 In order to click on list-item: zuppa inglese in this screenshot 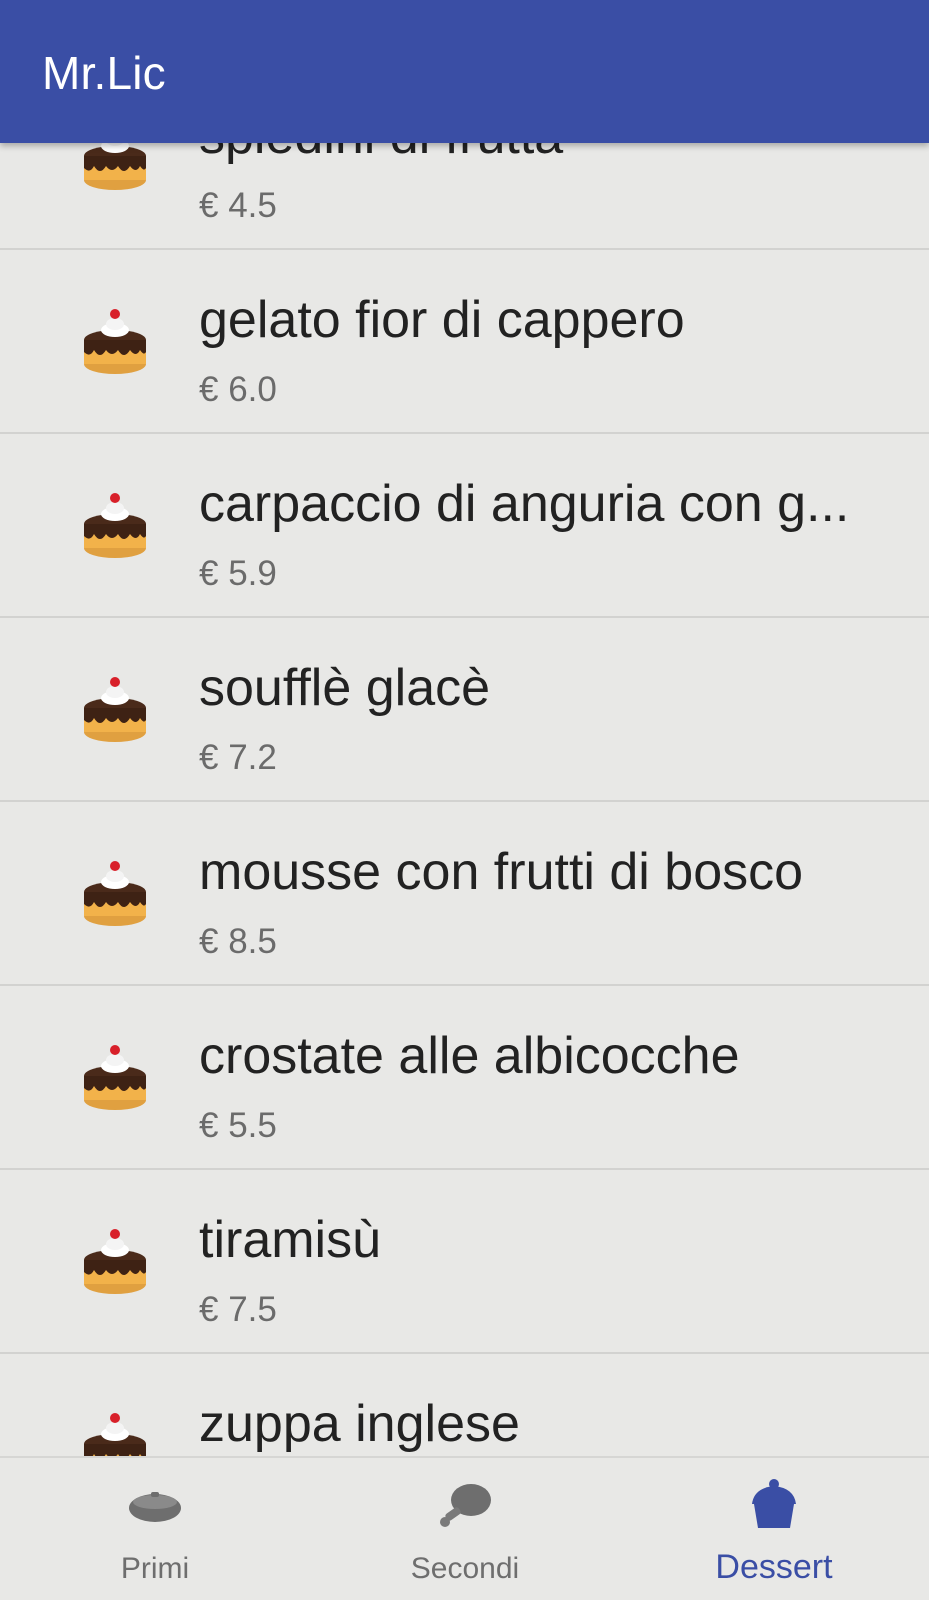, I will do `click(464, 1405)`.